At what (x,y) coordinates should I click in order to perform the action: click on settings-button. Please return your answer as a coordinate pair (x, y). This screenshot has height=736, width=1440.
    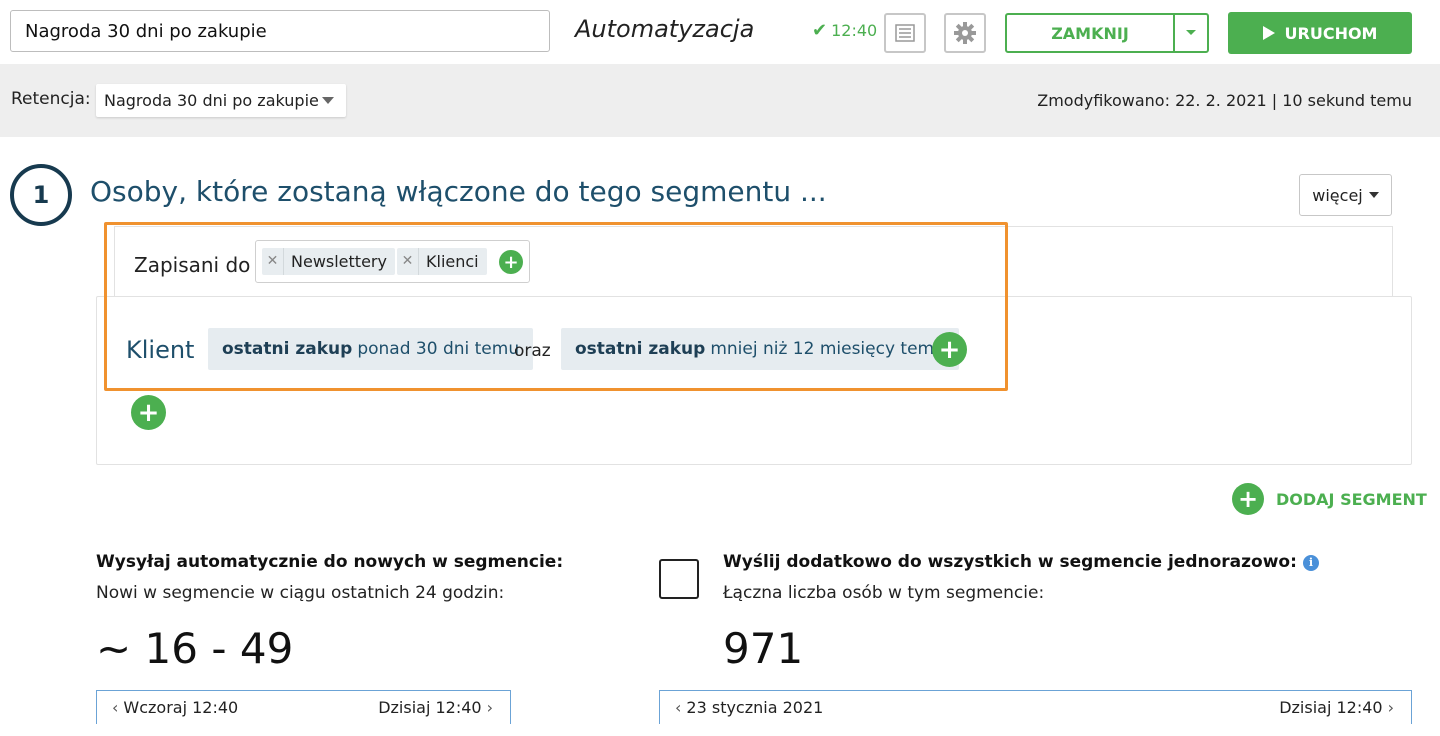
    Looking at the image, I should click on (965, 33).